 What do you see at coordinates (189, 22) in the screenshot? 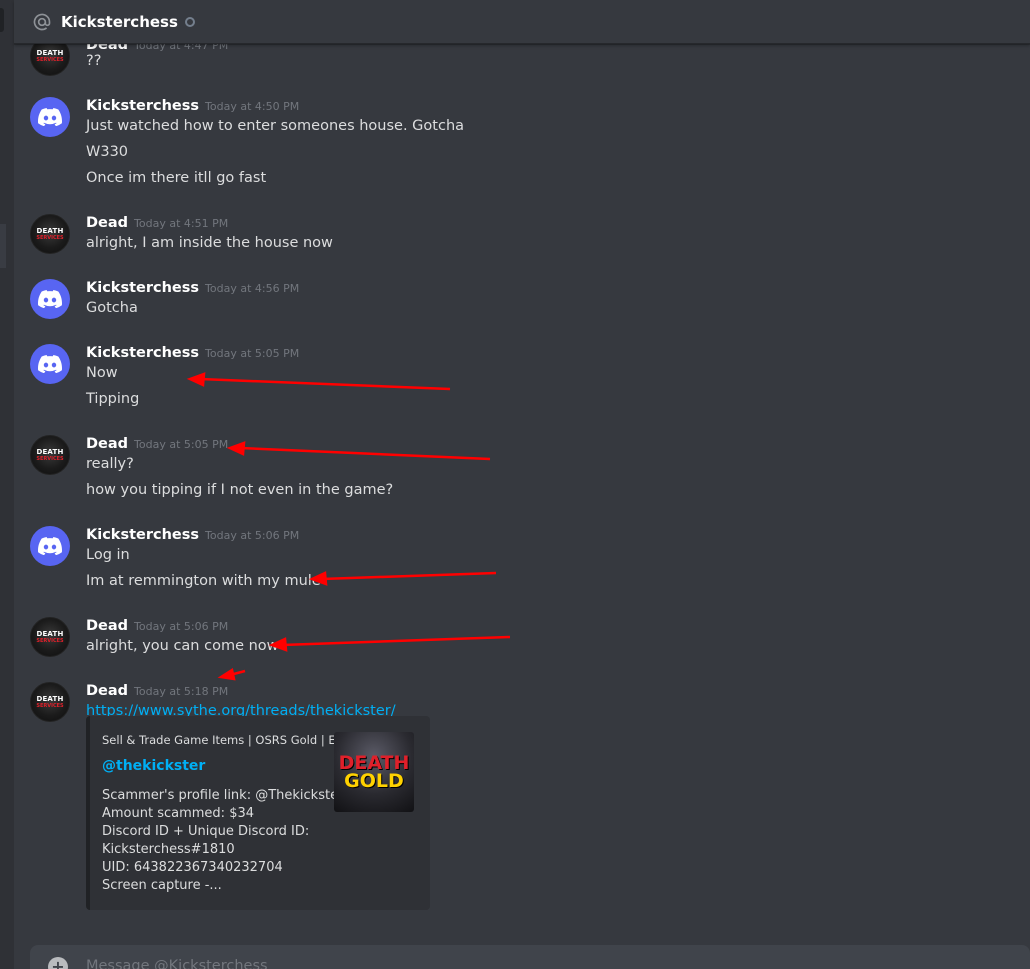
I see `offline-status-icon` at bounding box center [189, 22].